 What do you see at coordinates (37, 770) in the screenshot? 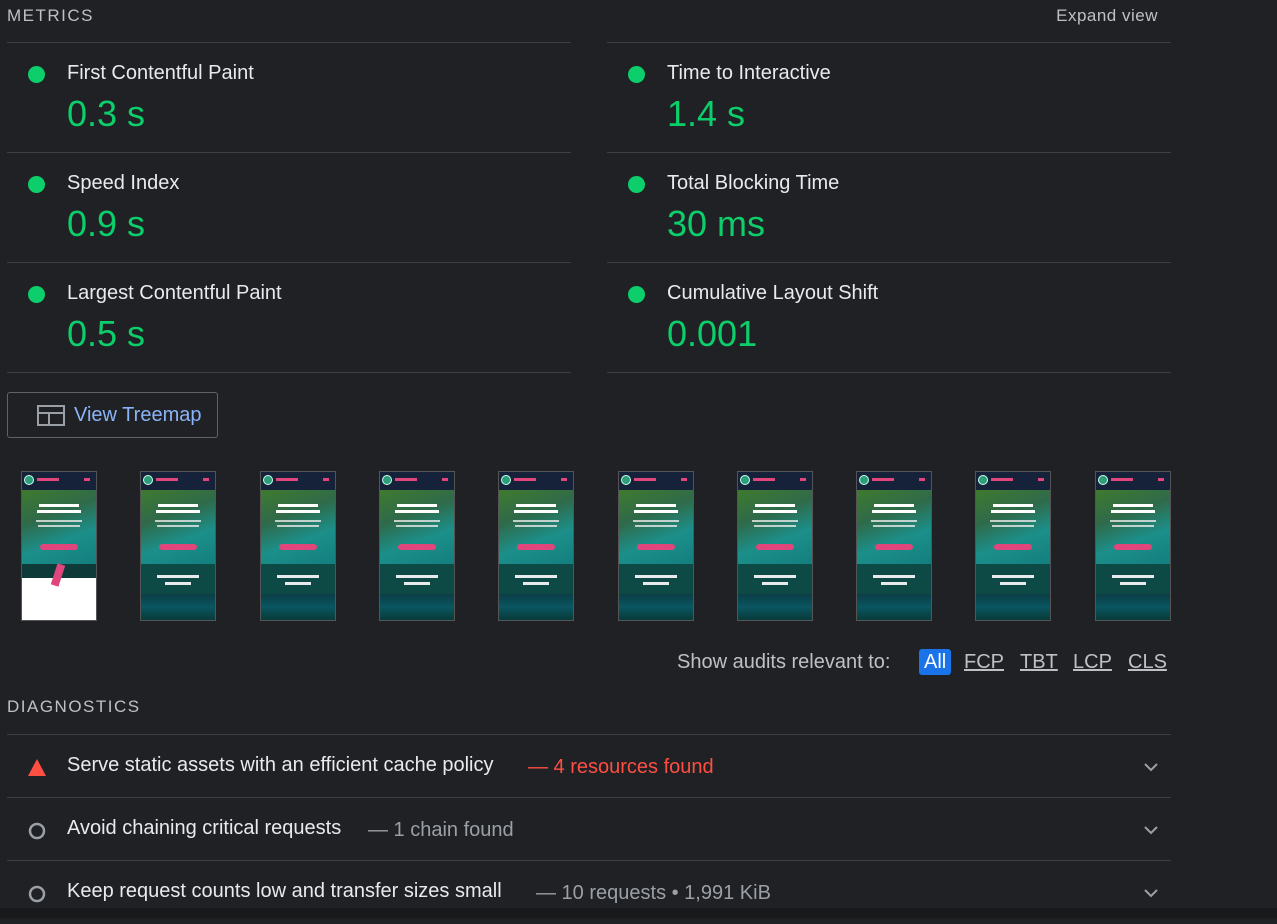
I see `warning-triangle-icon` at bounding box center [37, 770].